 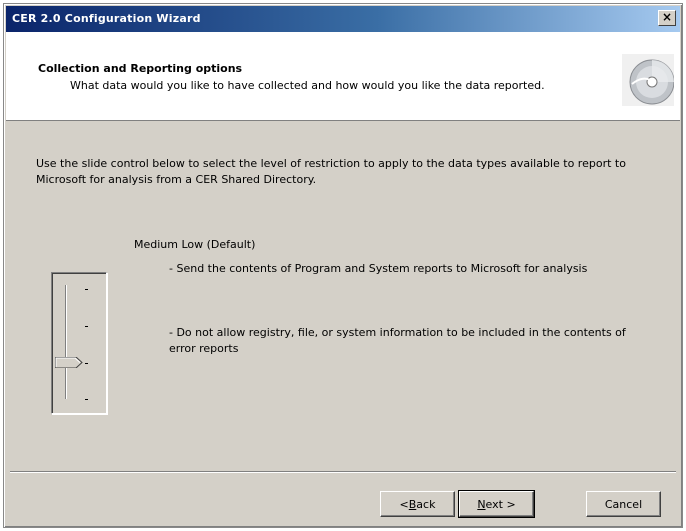 I want to click on back-button-label: ack, so click(x=426, y=504).